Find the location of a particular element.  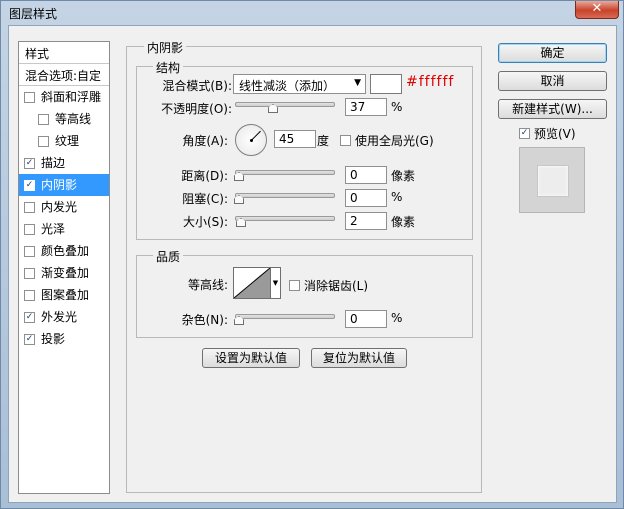

global-light-label: 使用全局光(G) is located at coordinates (394, 141).